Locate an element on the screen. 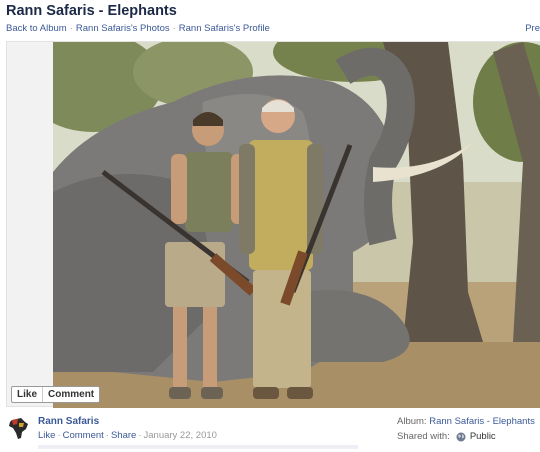 The height and width of the screenshot is (452, 540). africa-map-icon is located at coordinates (19, 428).